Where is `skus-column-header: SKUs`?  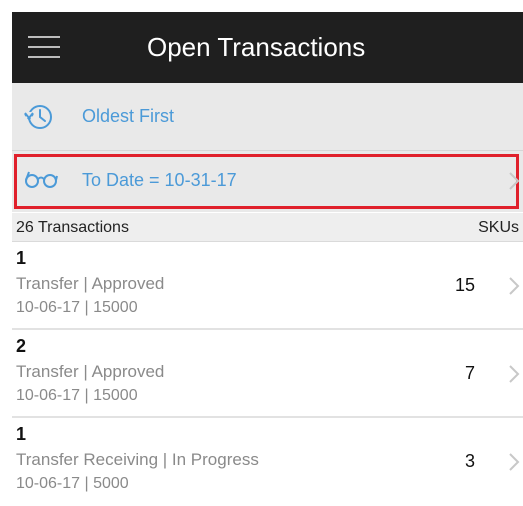
skus-column-header: SKUs is located at coordinates (498, 227).